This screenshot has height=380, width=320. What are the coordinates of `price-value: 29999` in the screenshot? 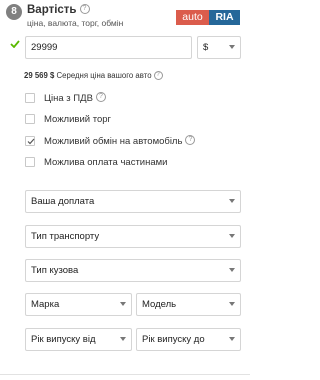 It's located at (44, 47).